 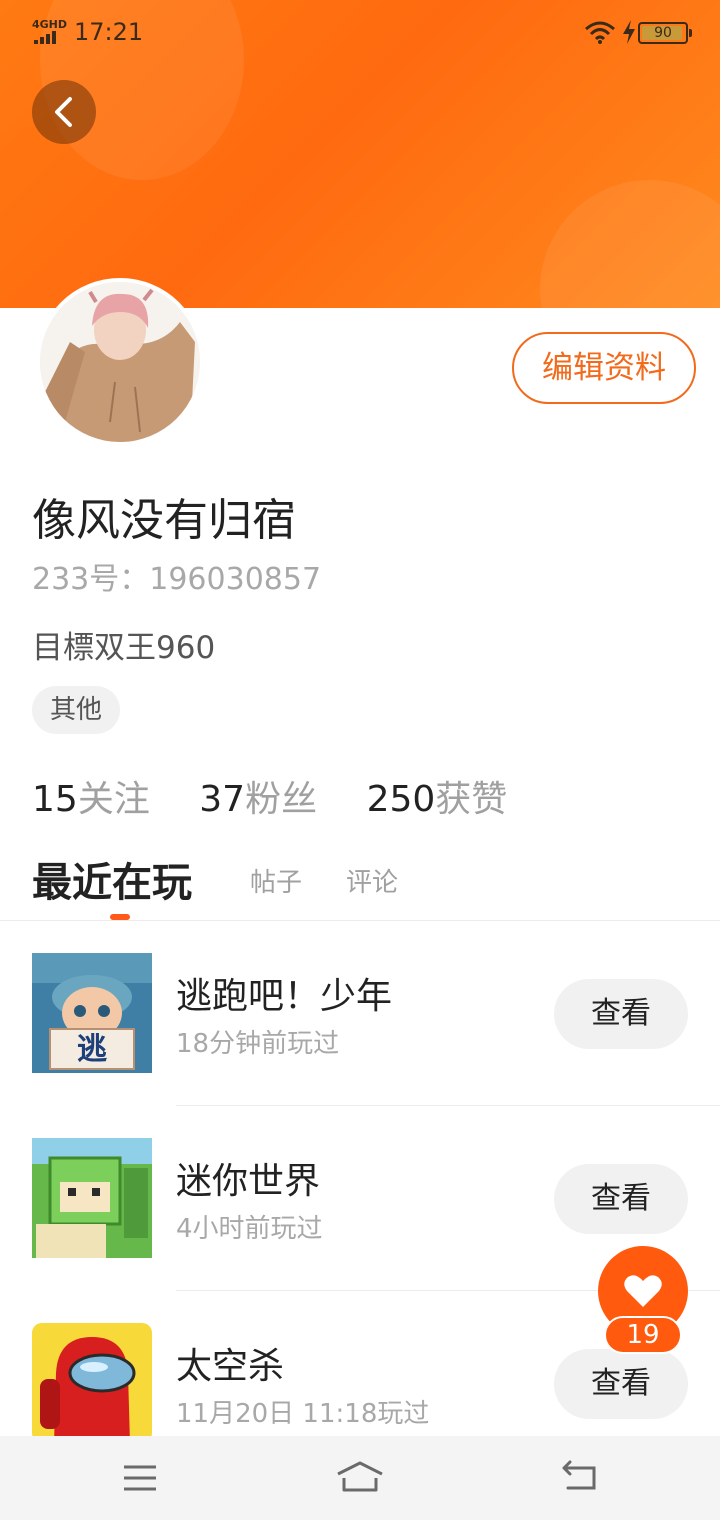 I want to click on home-icon, so click(x=360, y=1478).